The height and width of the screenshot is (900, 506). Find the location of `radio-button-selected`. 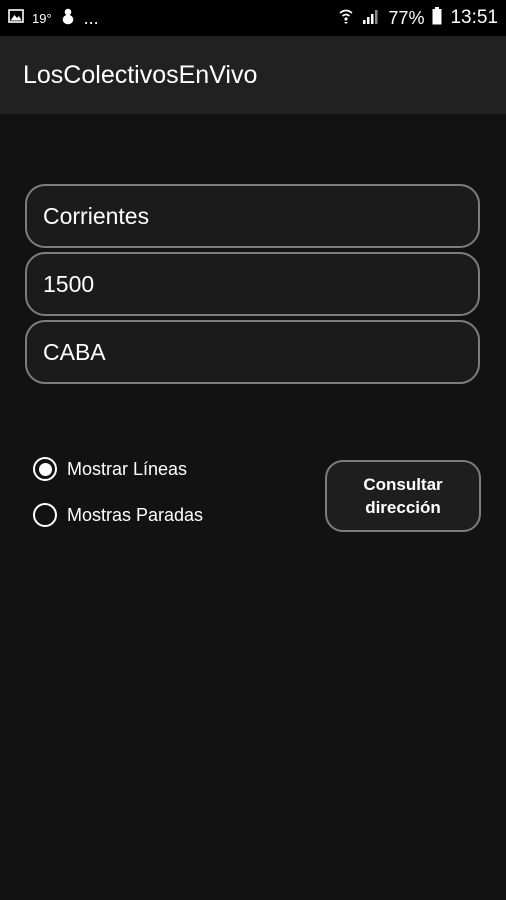

radio-button-selected is located at coordinates (45, 469).